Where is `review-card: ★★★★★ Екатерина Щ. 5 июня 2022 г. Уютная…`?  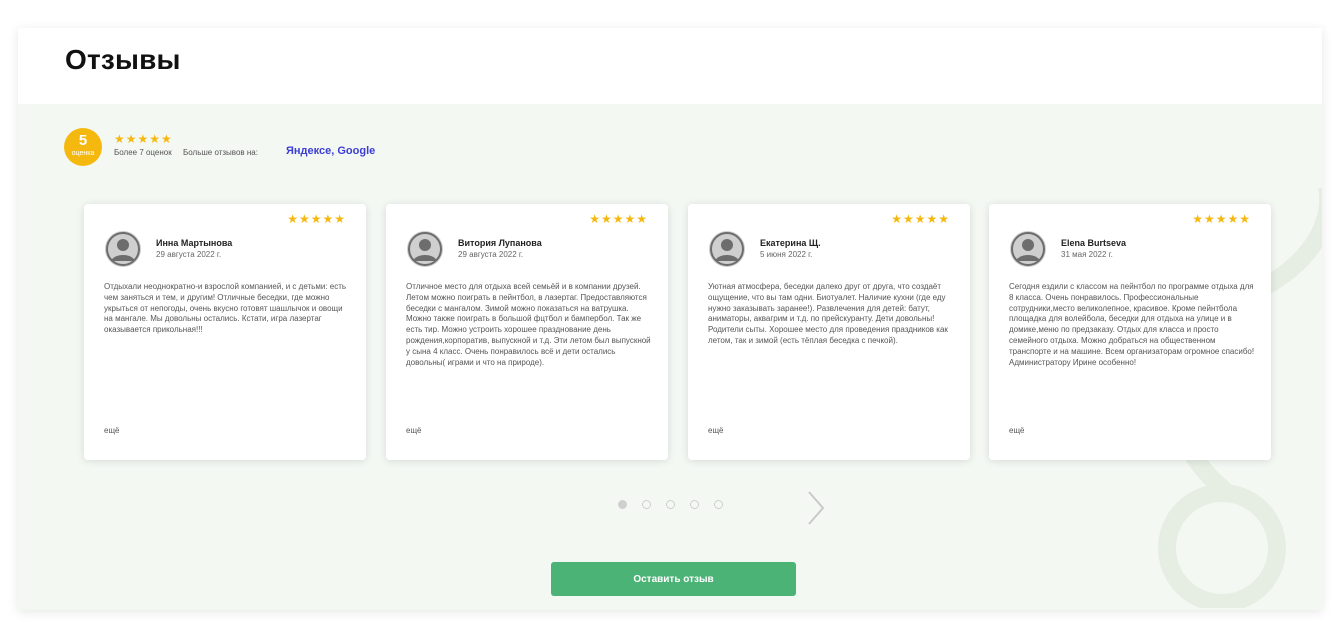 review-card: ★★★★★ Екатерина Щ. 5 июня 2022 г. Уютная… is located at coordinates (829, 332).